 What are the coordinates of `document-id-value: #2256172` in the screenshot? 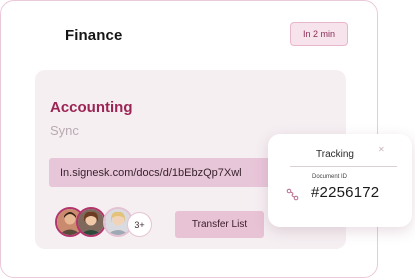 It's located at (345, 192).